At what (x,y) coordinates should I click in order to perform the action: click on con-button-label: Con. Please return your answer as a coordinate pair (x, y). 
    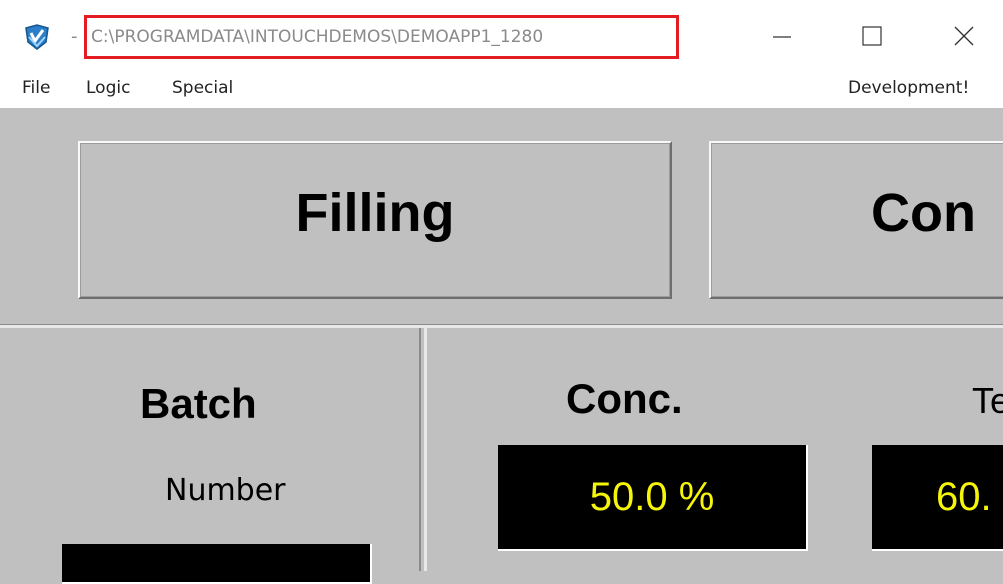
    Looking at the image, I should click on (923, 213).